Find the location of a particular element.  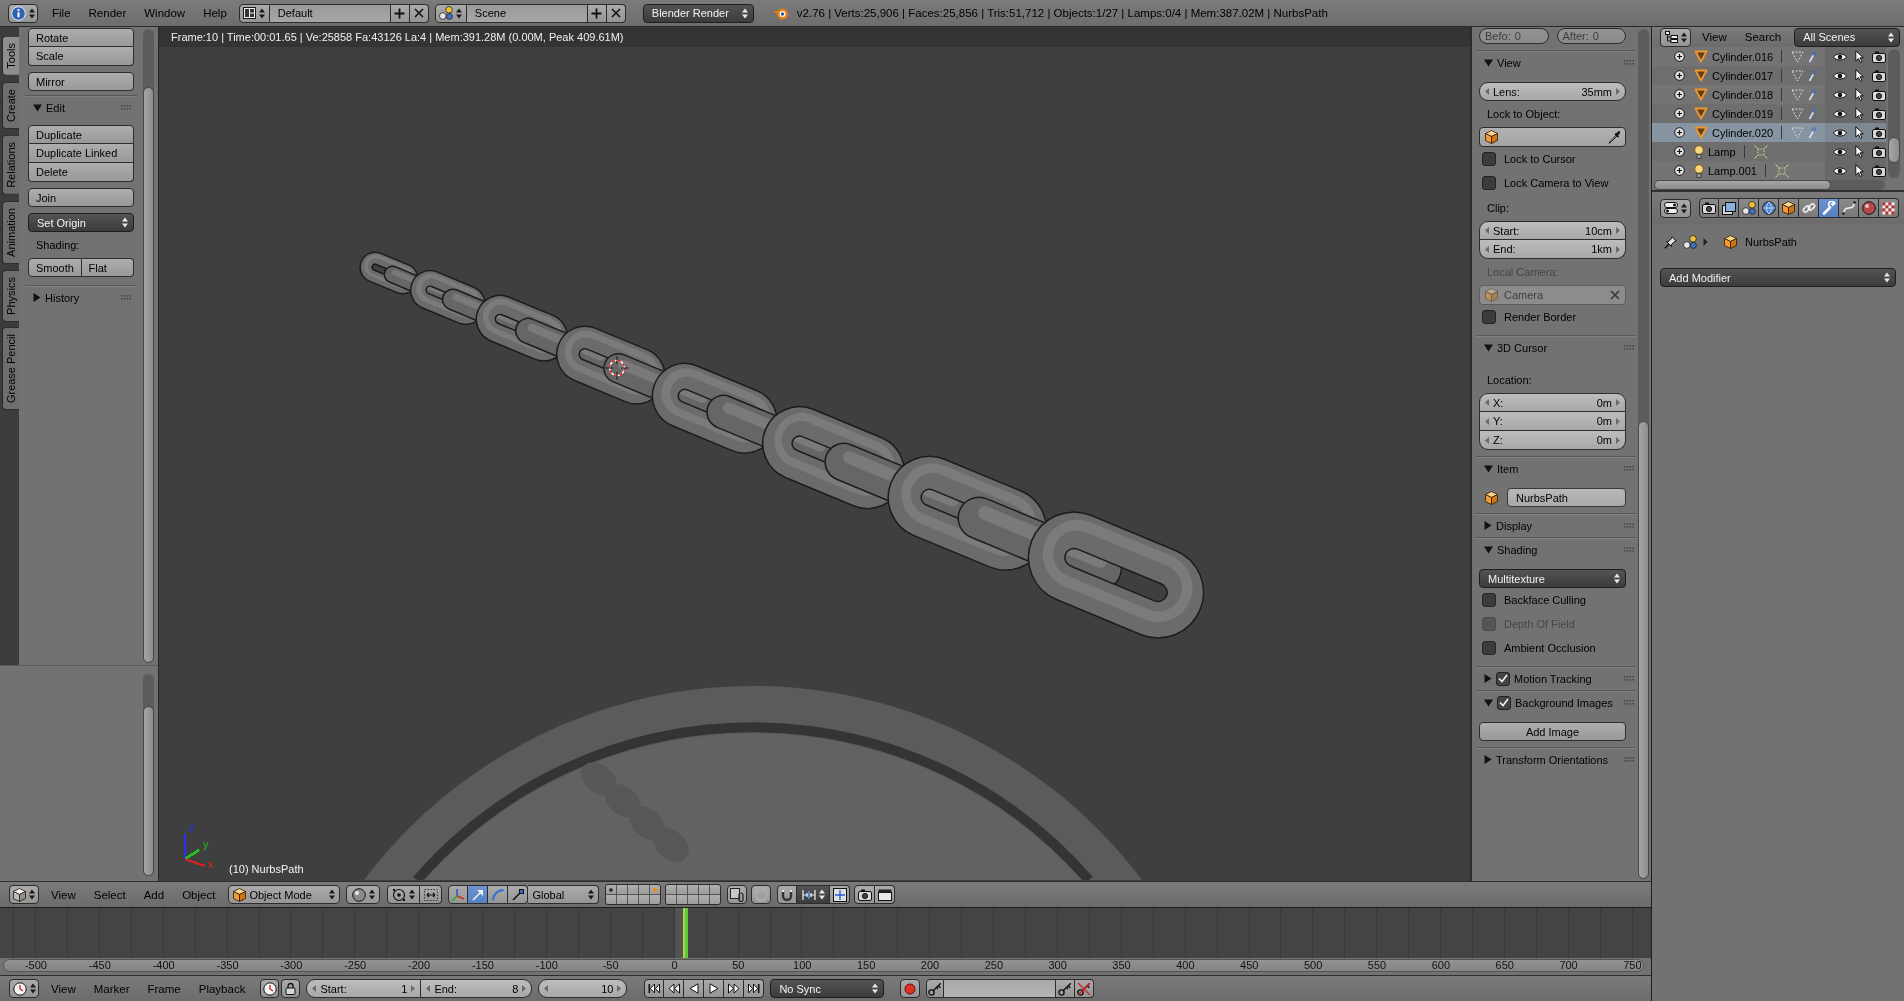

panel-header: Item is located at coordinates (1556, 468).